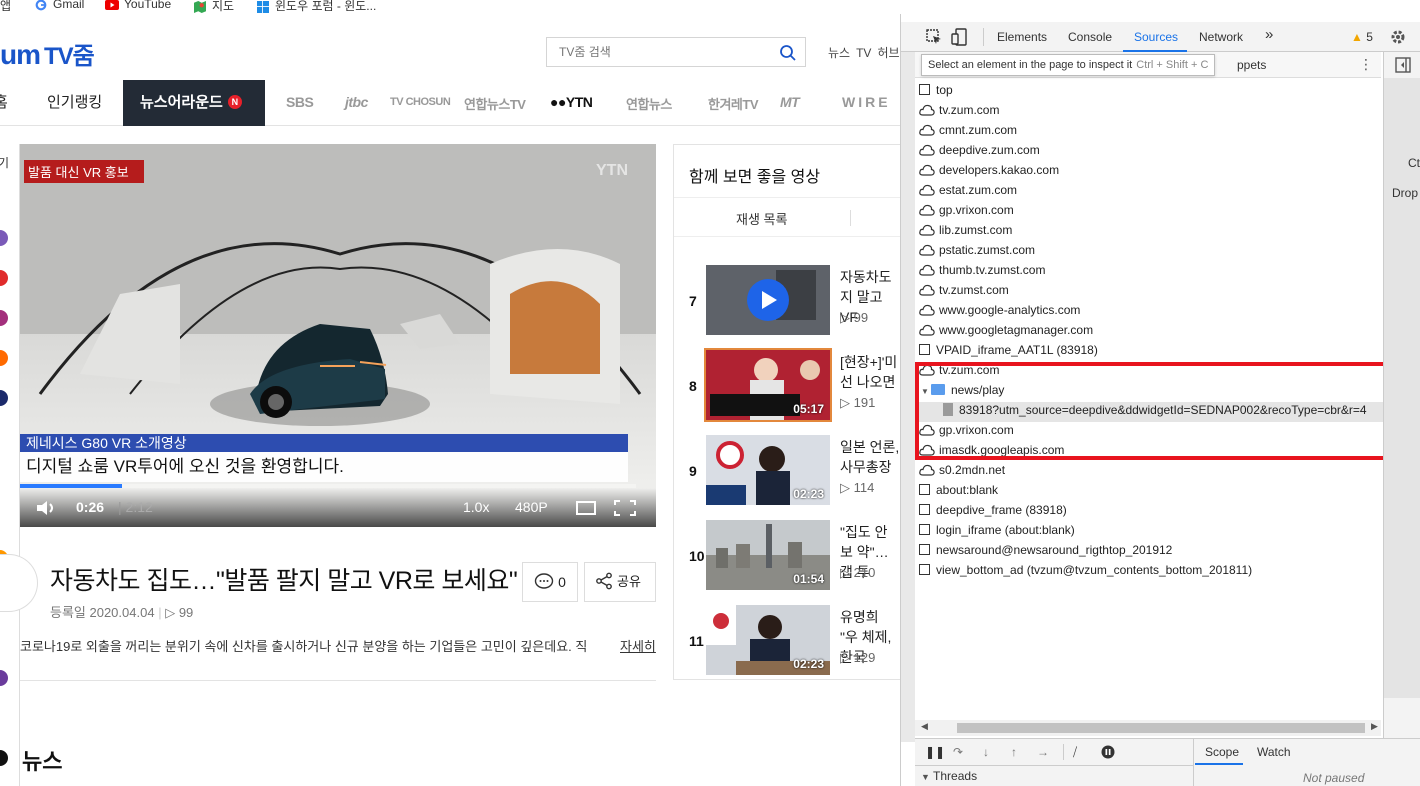 This screenshot has height=786, width=1420. Describe the element at coordinates (958, 490) in the screenshot. I see `tree-row: about:blank` at that location.